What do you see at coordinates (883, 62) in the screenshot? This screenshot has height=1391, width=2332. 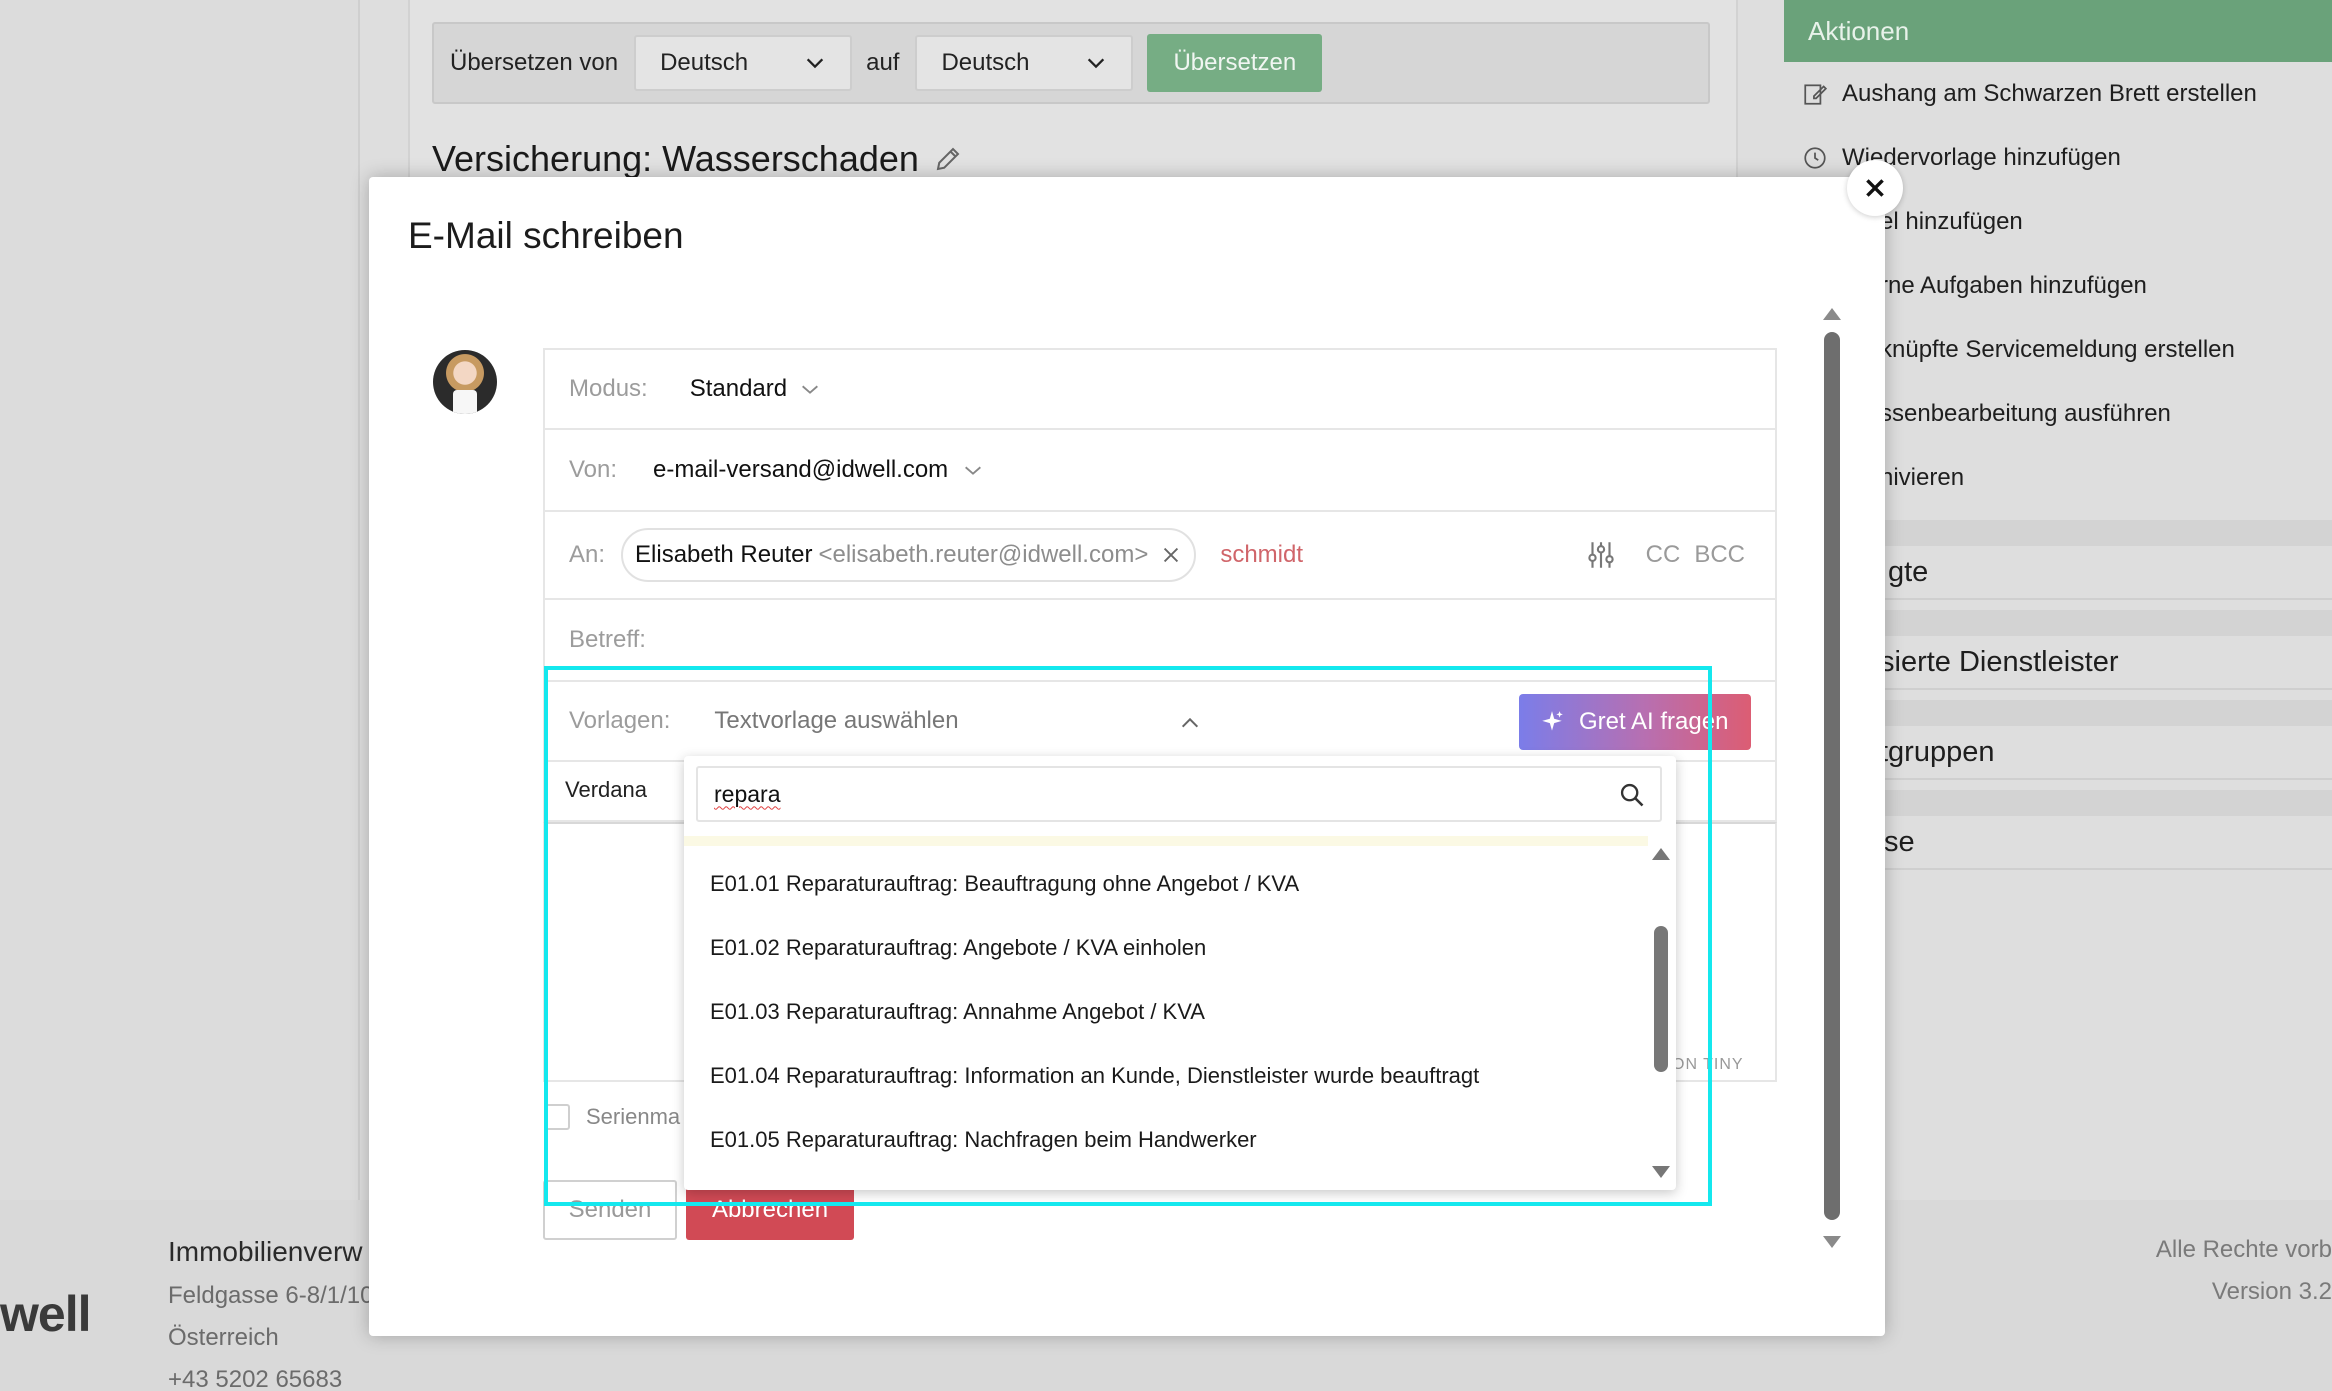 I see `translate-to-label: auf` at bounding box center [883, 62].